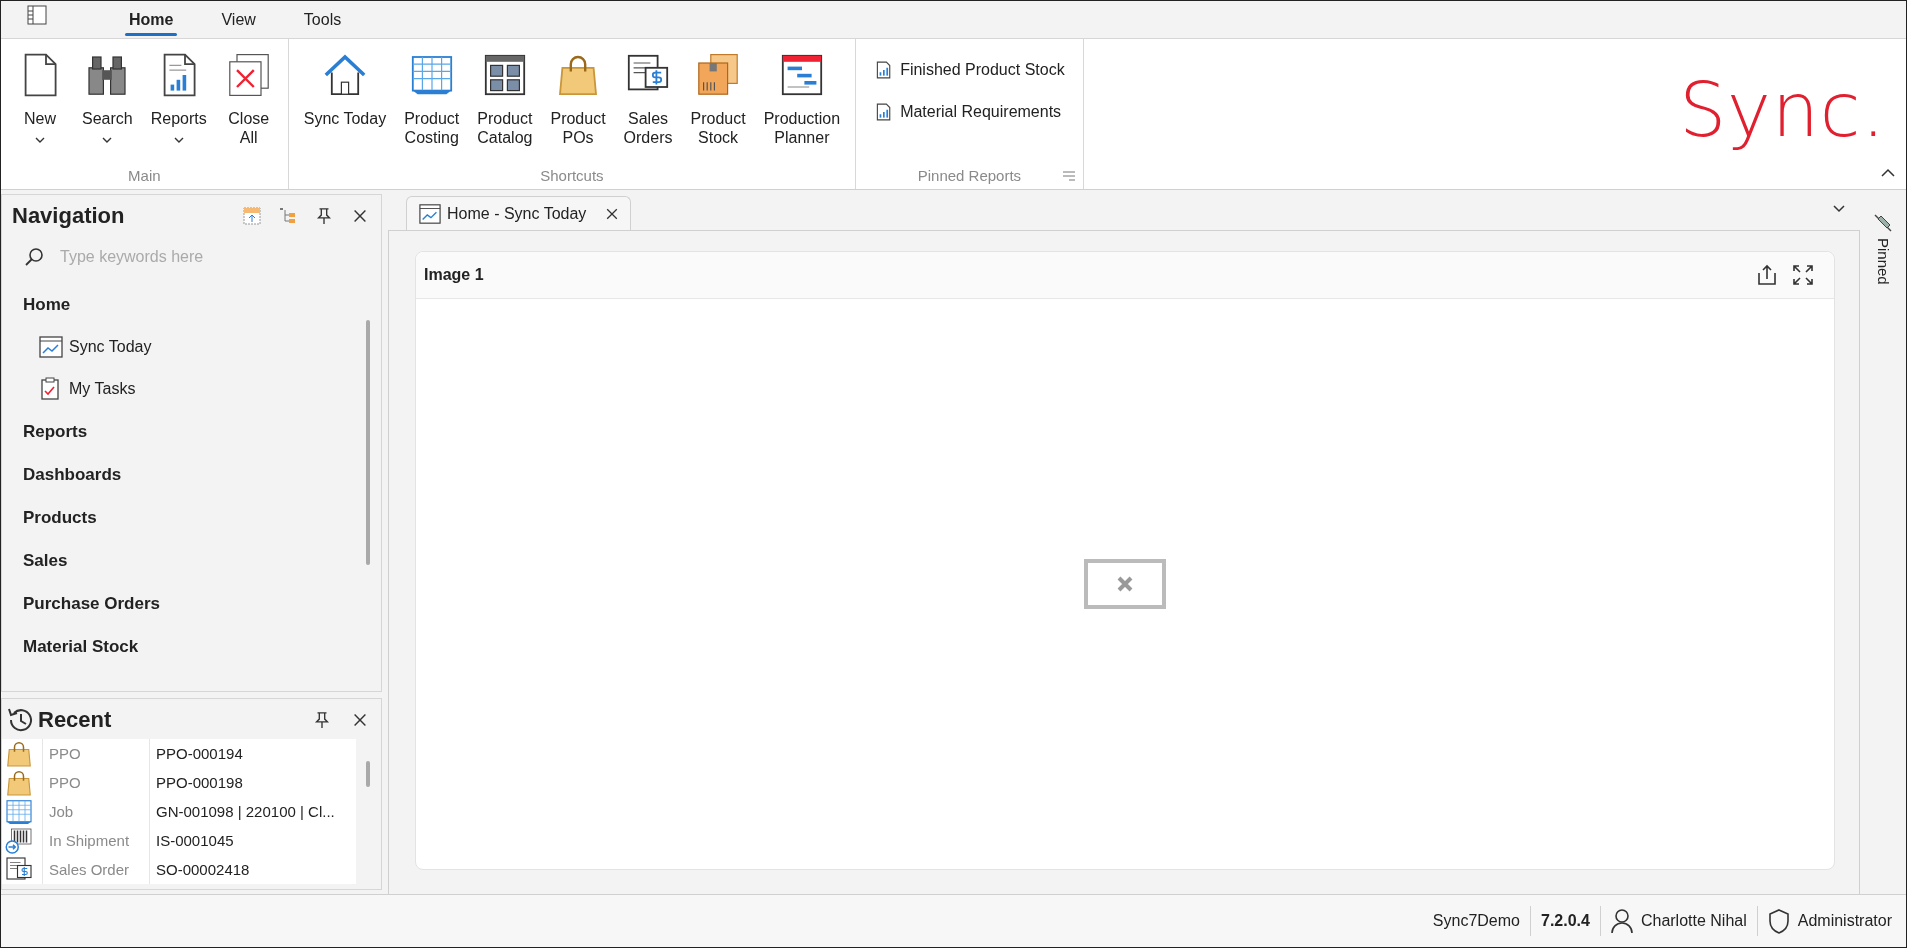 The width and height of the screenshot is (1907, 948). What do you see at coordinates (1621, 921) in the screenshot?
I see `user-icon` at bounding box center [1621, 921].